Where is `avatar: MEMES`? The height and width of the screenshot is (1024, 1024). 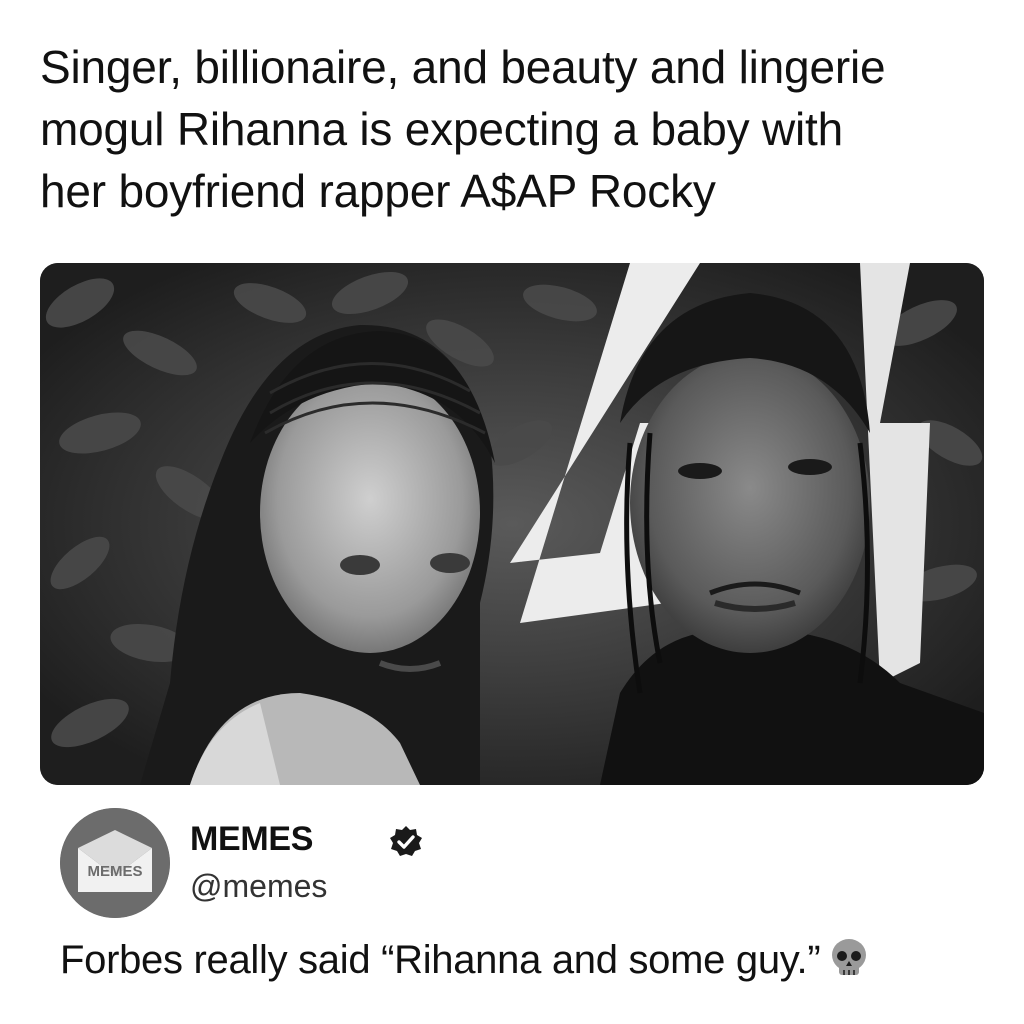
avatar: MEMES is located at coordinates (115, 863).